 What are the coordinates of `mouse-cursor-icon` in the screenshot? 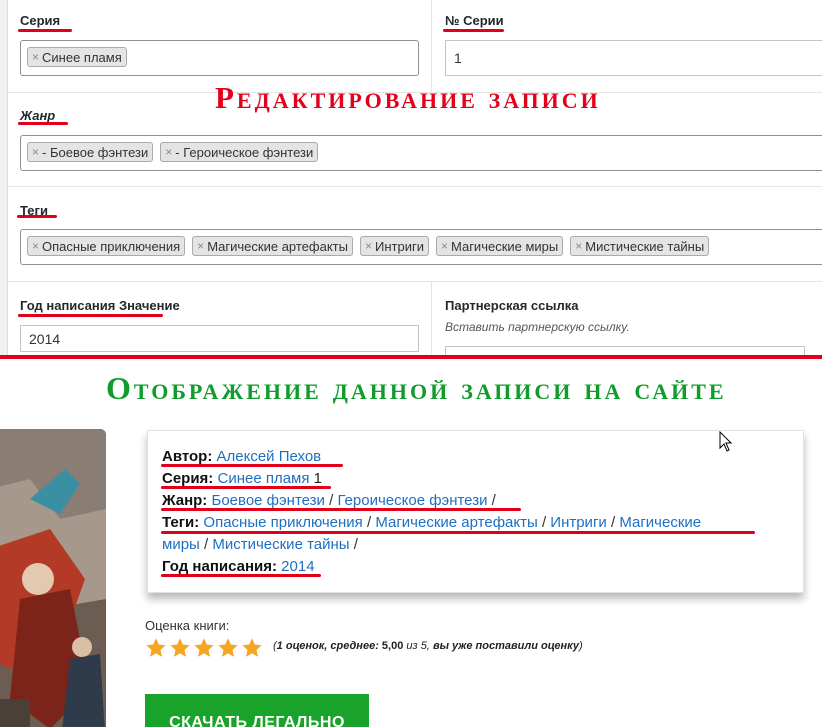 It's located at (726, 441).